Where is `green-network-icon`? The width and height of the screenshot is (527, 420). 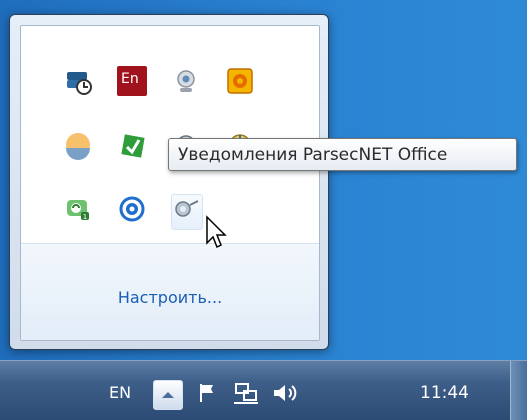
green-network-icon is located at coordinates (132, 145).